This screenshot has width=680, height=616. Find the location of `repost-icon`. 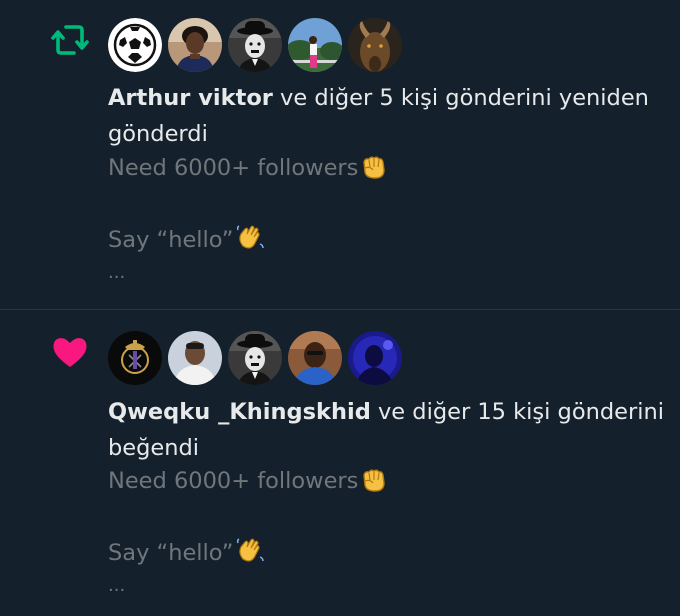

repost-icon is located at coordinates (70, 40).